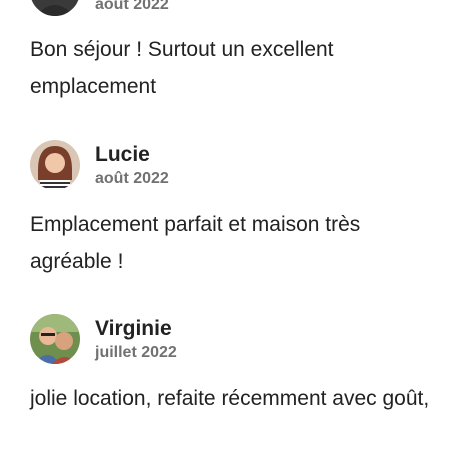 The height and width of the screenshot is (450, 450). Describe the element at coordinates (133, 328) in the screenshot. I see `reviewer-name: Virginie` at that location.